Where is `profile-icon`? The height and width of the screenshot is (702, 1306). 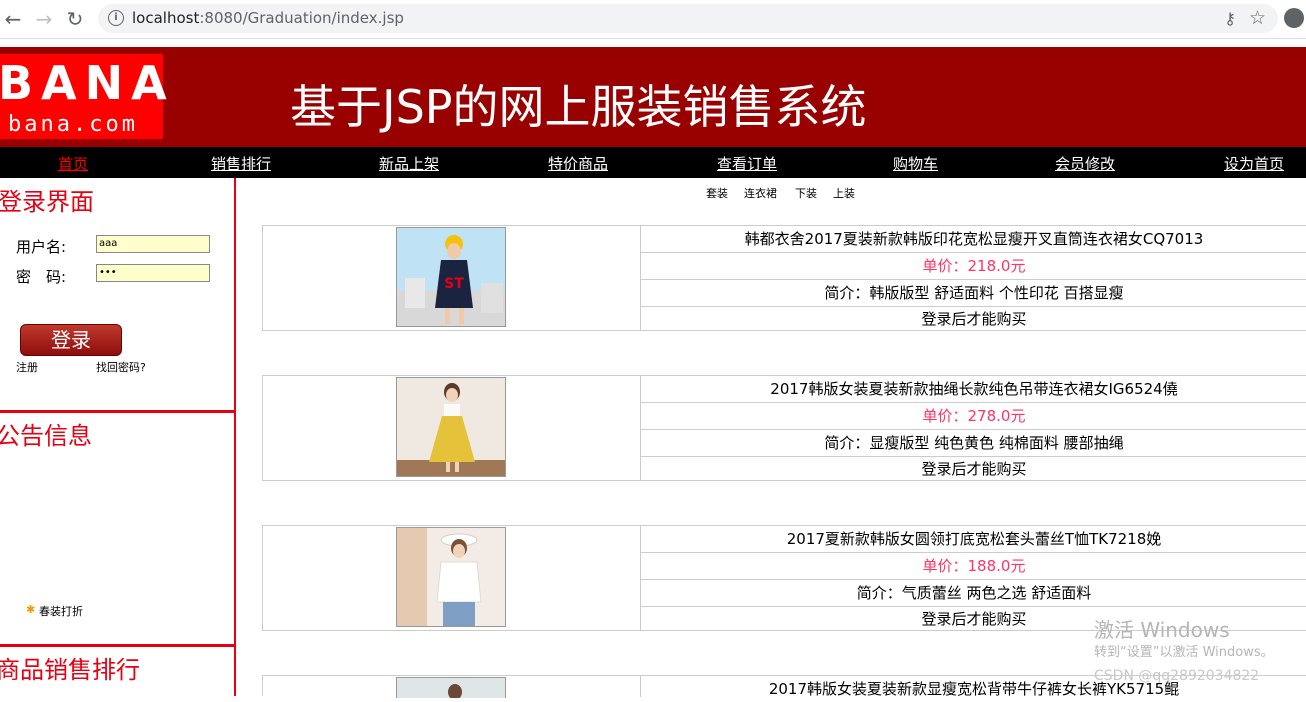
profile-icon is located at coordinates (1294, 18).